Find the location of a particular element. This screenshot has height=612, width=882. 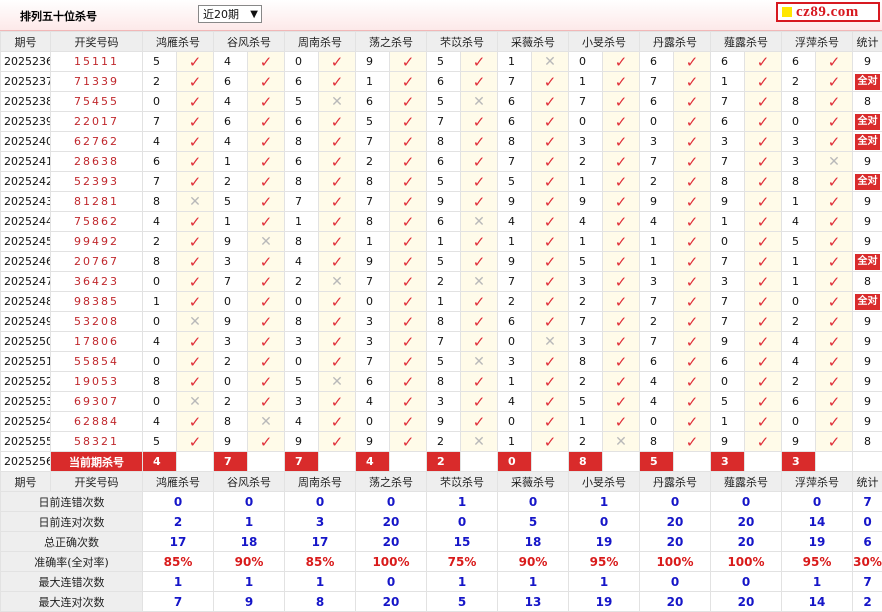

summary-value: 100% is located at coordinates (391, 562).